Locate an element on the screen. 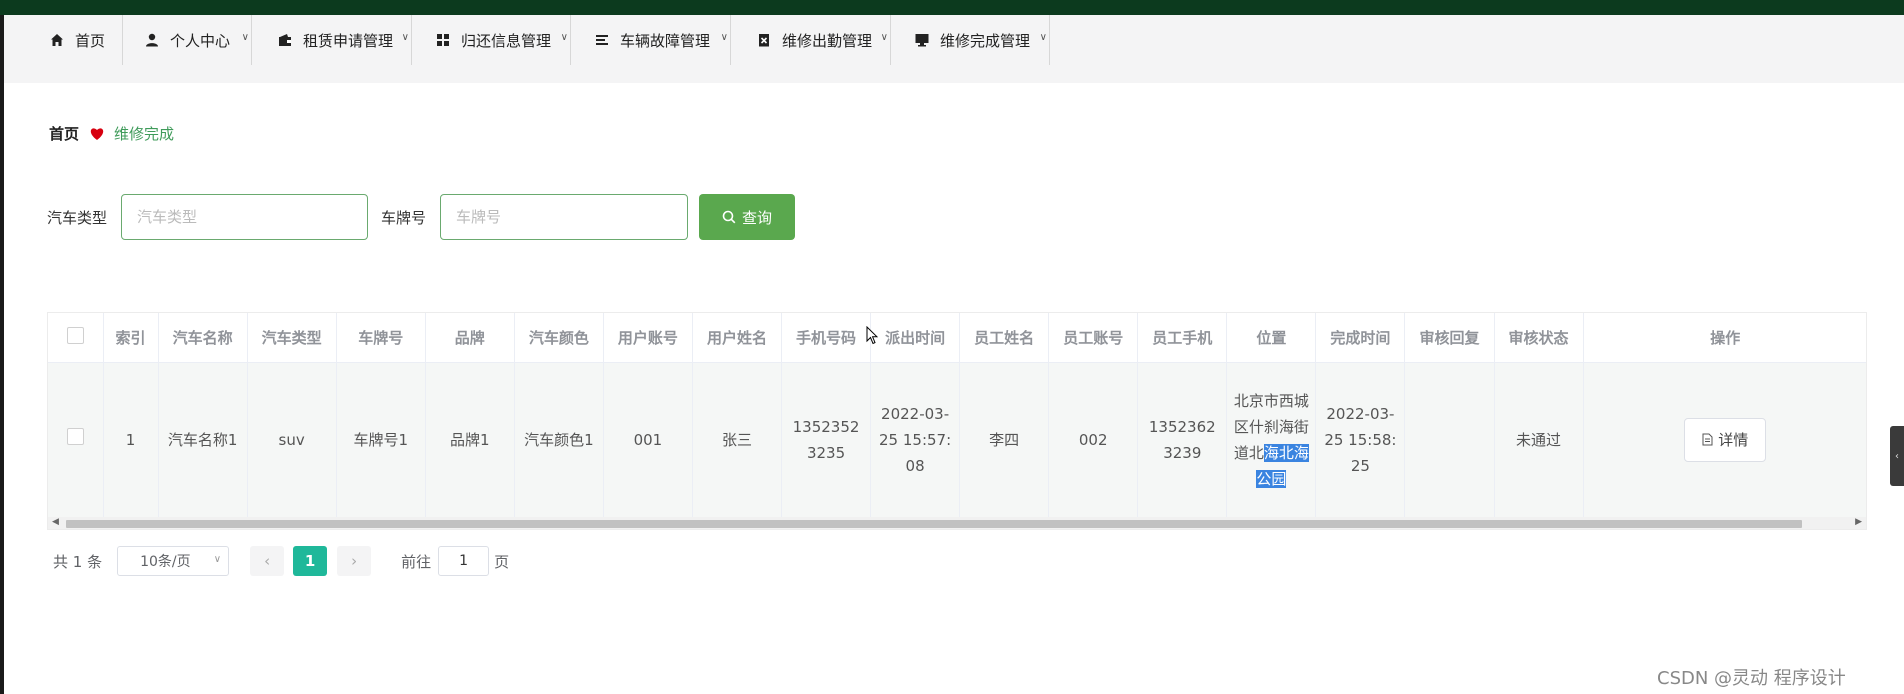 This screenshot has width=1904, height=694. detail-button: 详情 is located at coordinates (1725, 439).